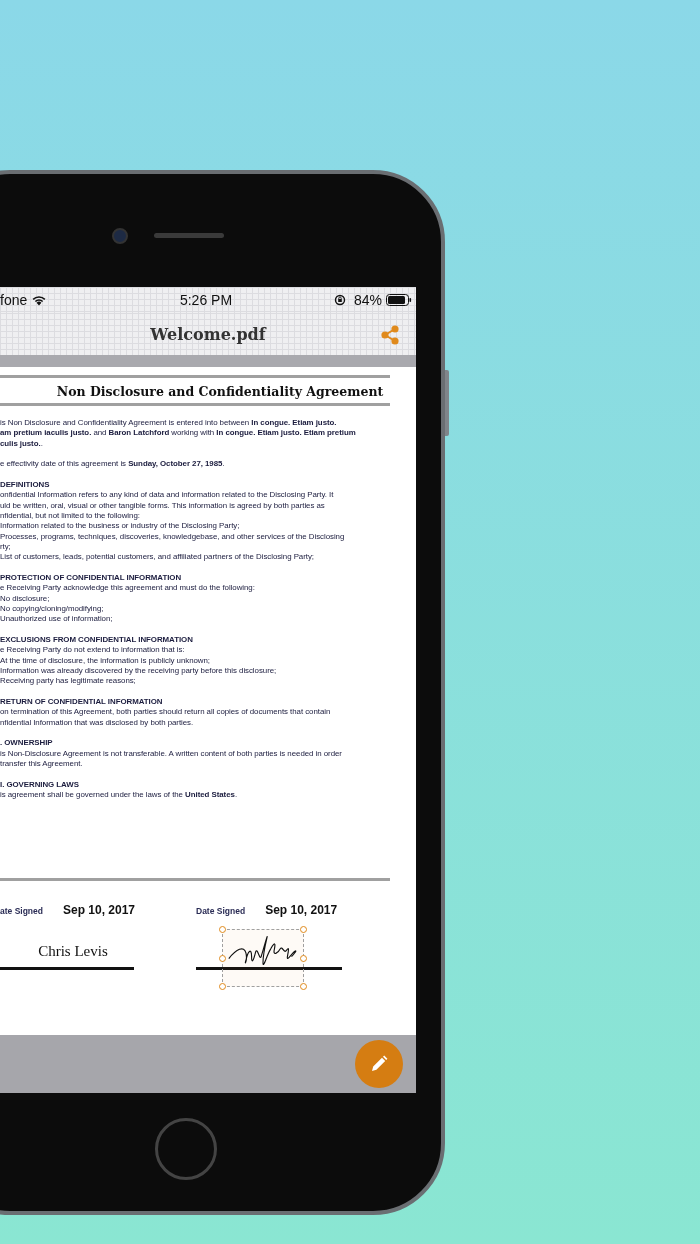 The width and height of the screenshot is (700, 1244). I want to click on speaker-grille, so click(189, 235).